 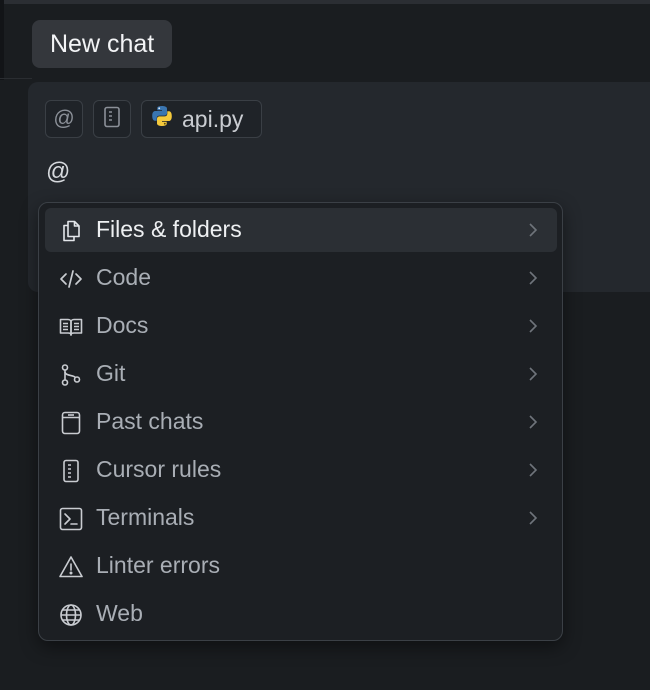 I want to click on at-icon: @, so click(x=64, y=118).